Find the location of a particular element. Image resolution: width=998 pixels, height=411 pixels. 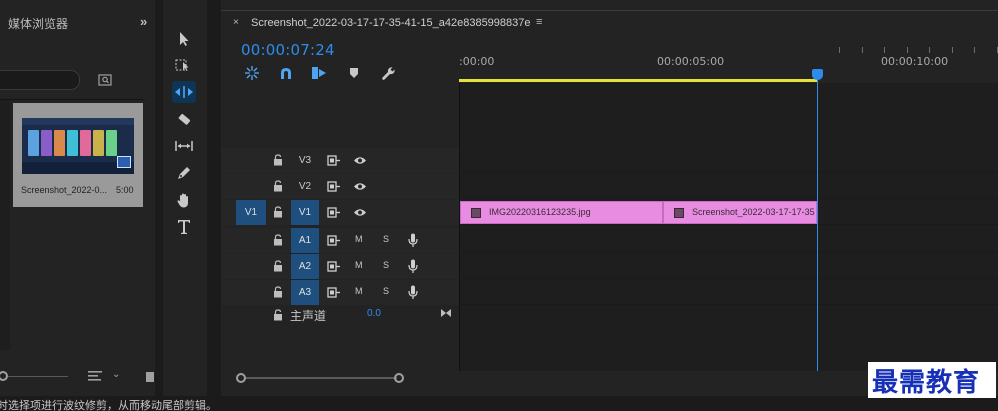

ruler-label: 00:00:05:00 is located at coordinates (691, 61).